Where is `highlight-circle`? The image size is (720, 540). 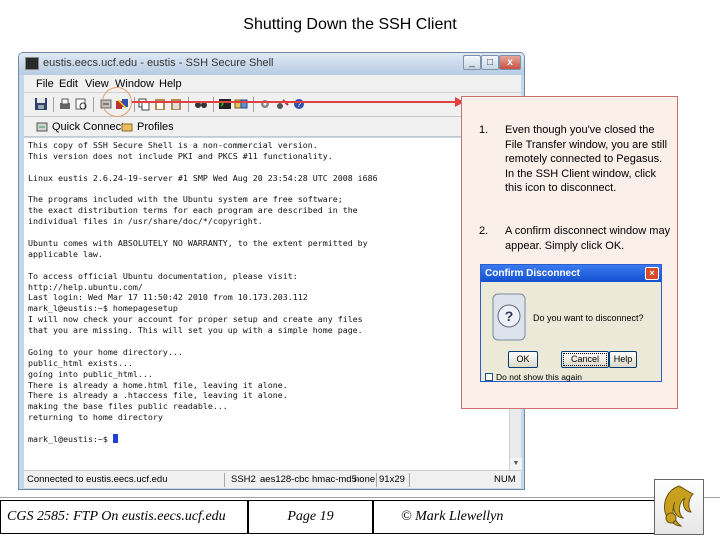
highlight-circle is located at coordinates (117, 102).